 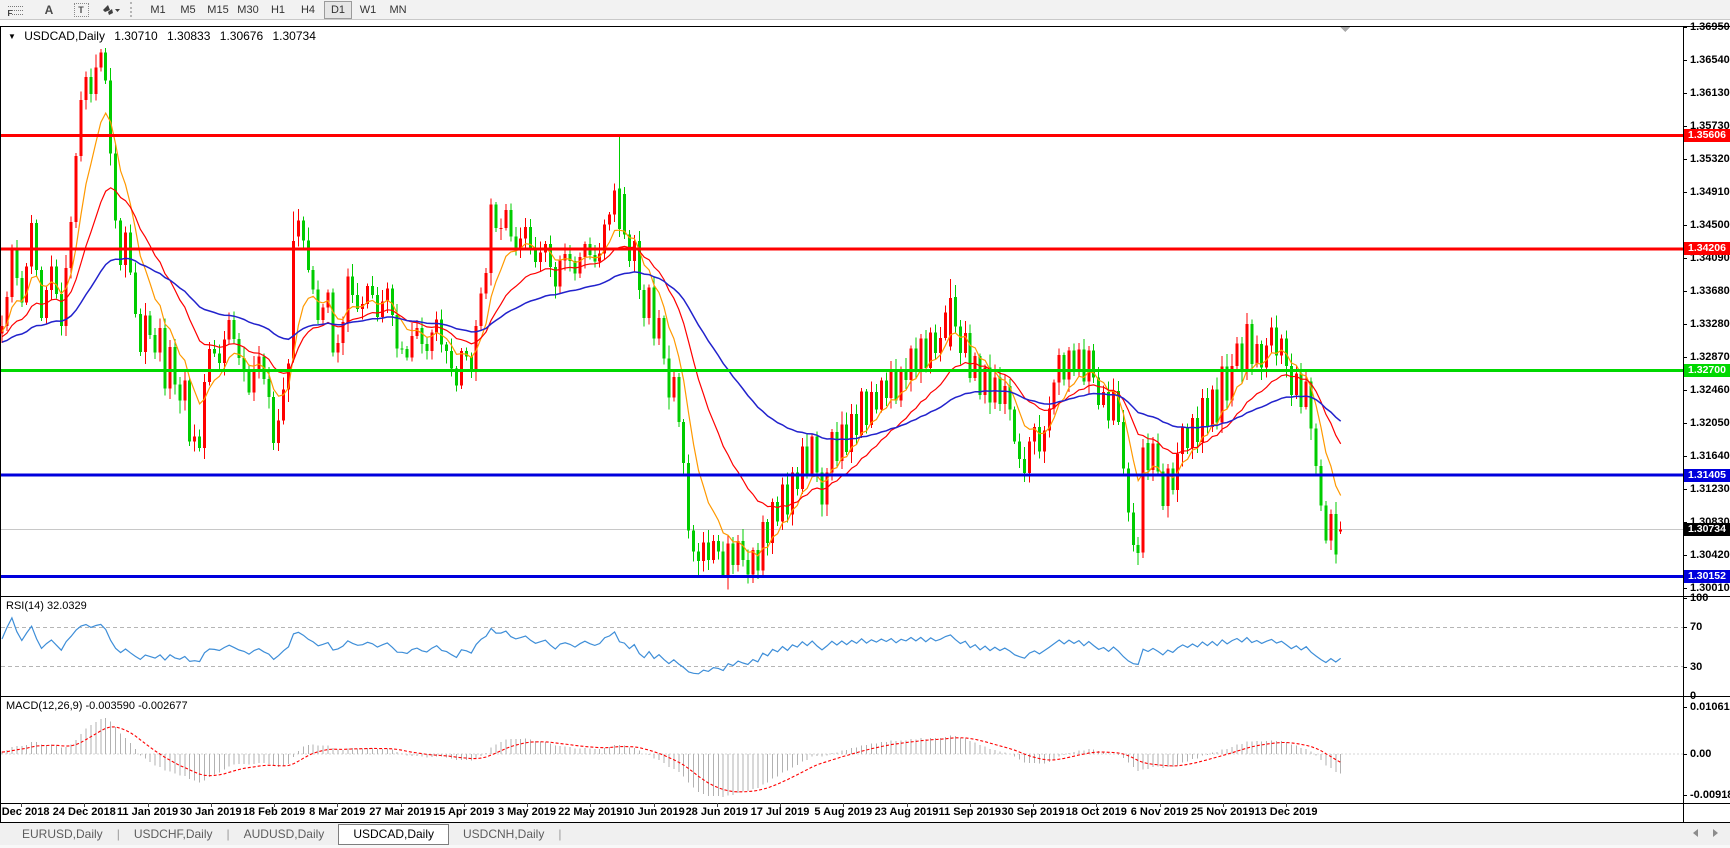 I want to click on price-tick-label: 1.32460, so click(x=1710, y=389).